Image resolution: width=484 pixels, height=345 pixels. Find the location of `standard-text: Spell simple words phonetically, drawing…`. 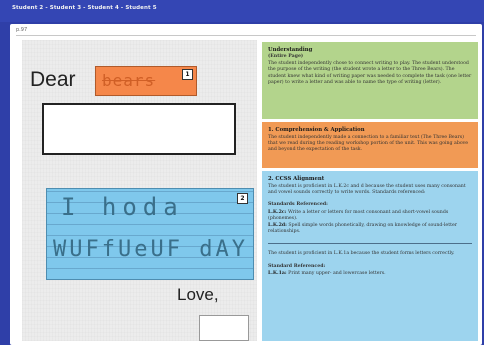

standard-text: Spell simple words phonetically, drawing… is located at coordinates (362, 229).